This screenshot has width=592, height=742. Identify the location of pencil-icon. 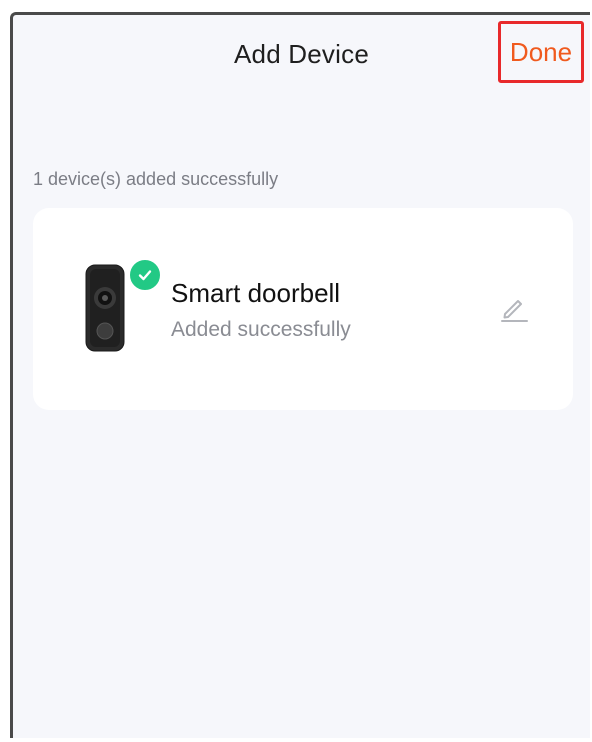
(514, 311).